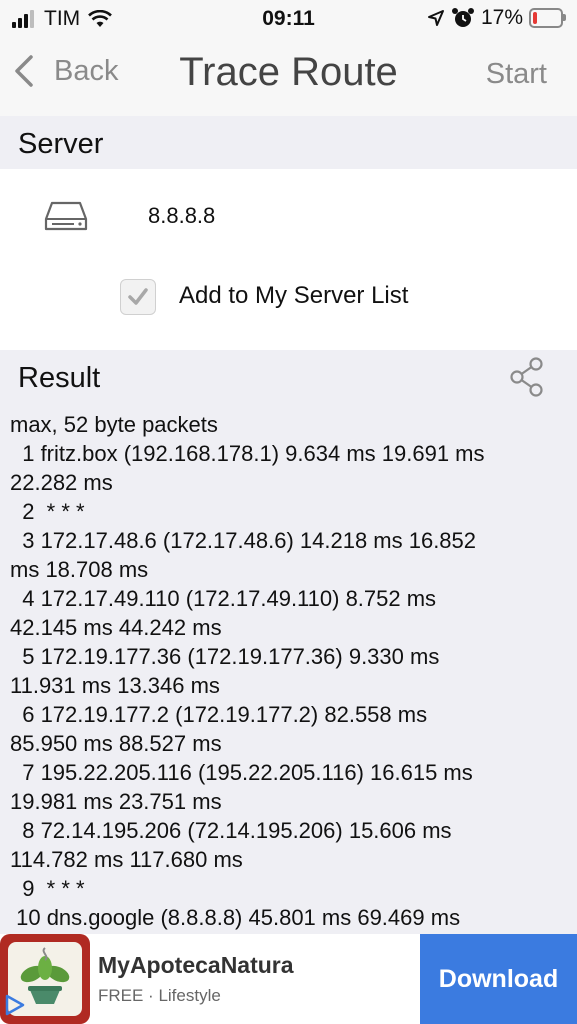 The width and height of the screenshot is (577, 1024). What do you see at coordinates (47, 888) in the screenshot?
I see `result-line: 9 * * *` at bounding box center [47, 888].